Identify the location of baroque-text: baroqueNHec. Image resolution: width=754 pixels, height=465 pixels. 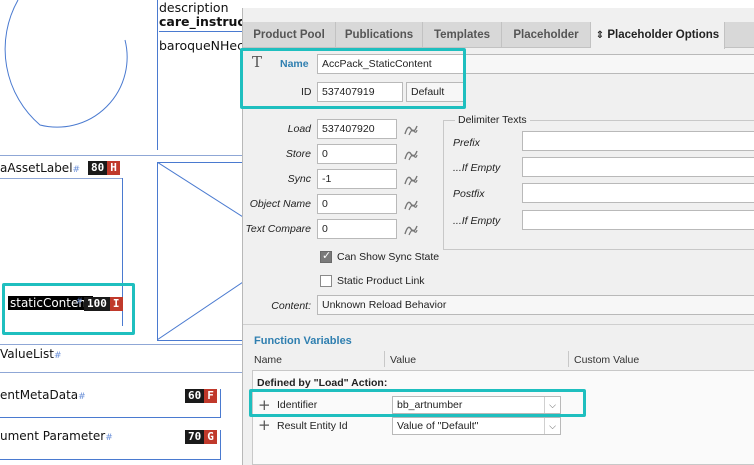
(201, 45).